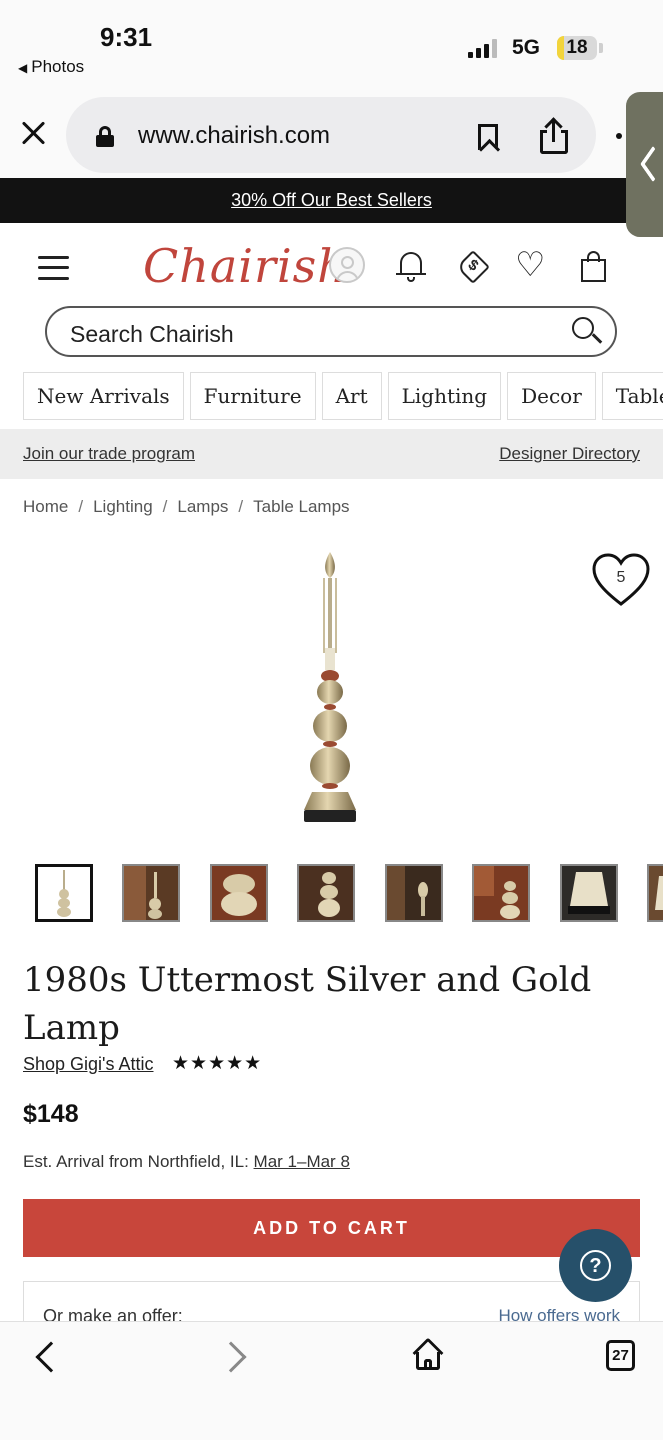 This screenshot has width=663, height=1440. I want to click on add-to-cart-button: ADD TO CART, so click(331, 1228).